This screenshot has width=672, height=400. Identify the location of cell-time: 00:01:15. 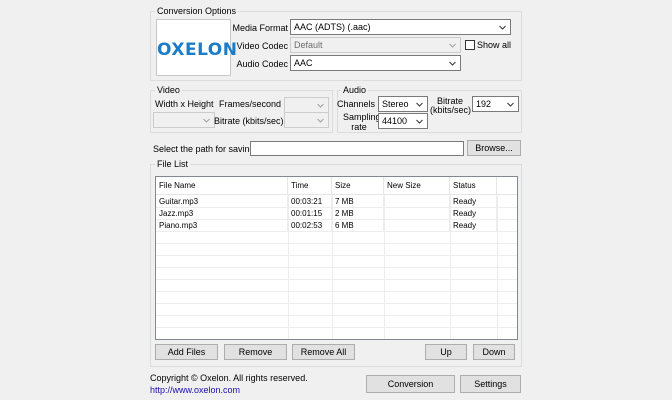
(310, 214).